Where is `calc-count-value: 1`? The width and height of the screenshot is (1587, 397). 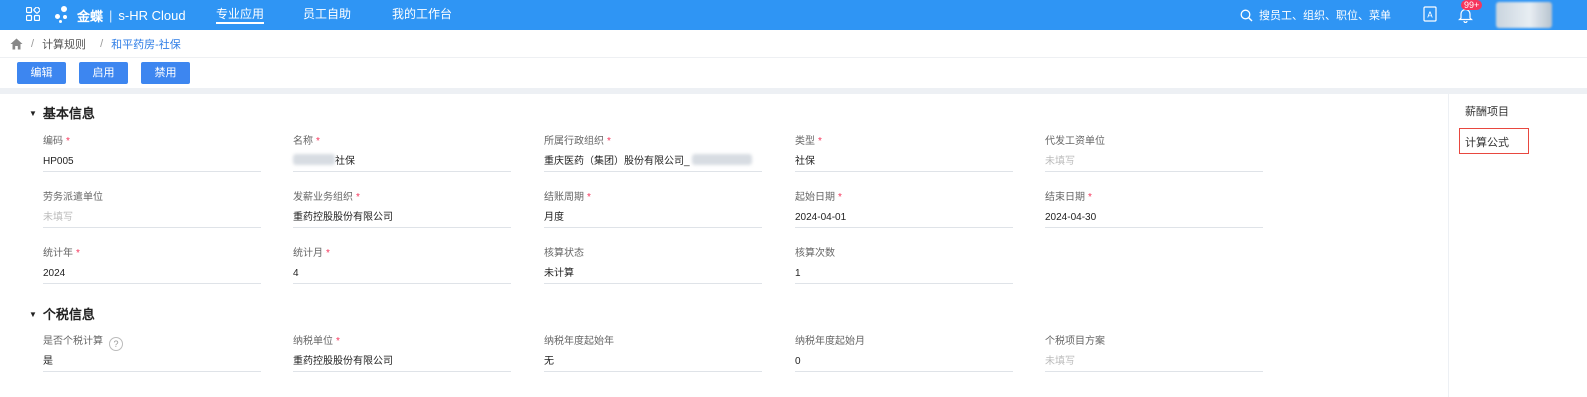 calc-count-value: 1 is located at coordinates (904, 274).